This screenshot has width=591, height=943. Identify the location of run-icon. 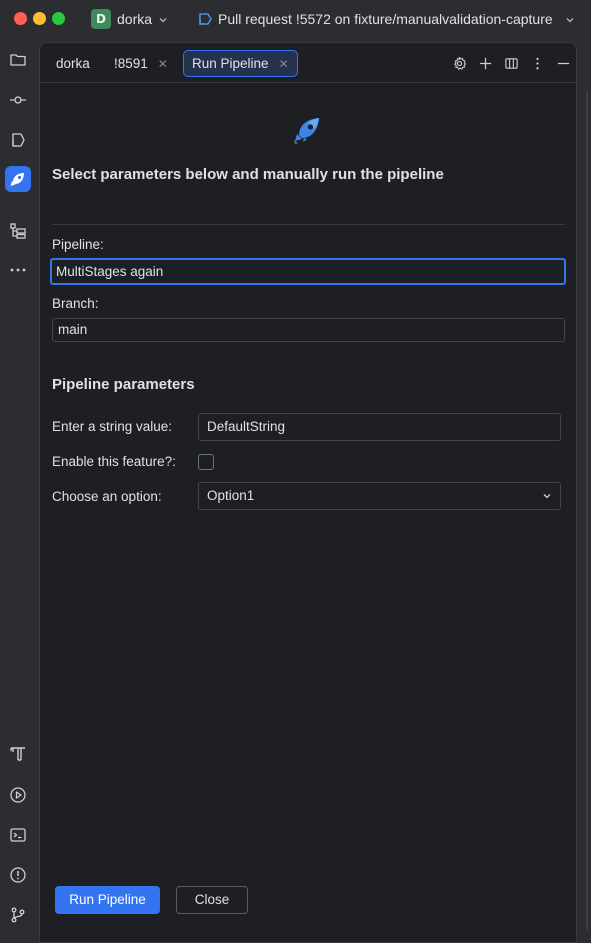
(18, 795).